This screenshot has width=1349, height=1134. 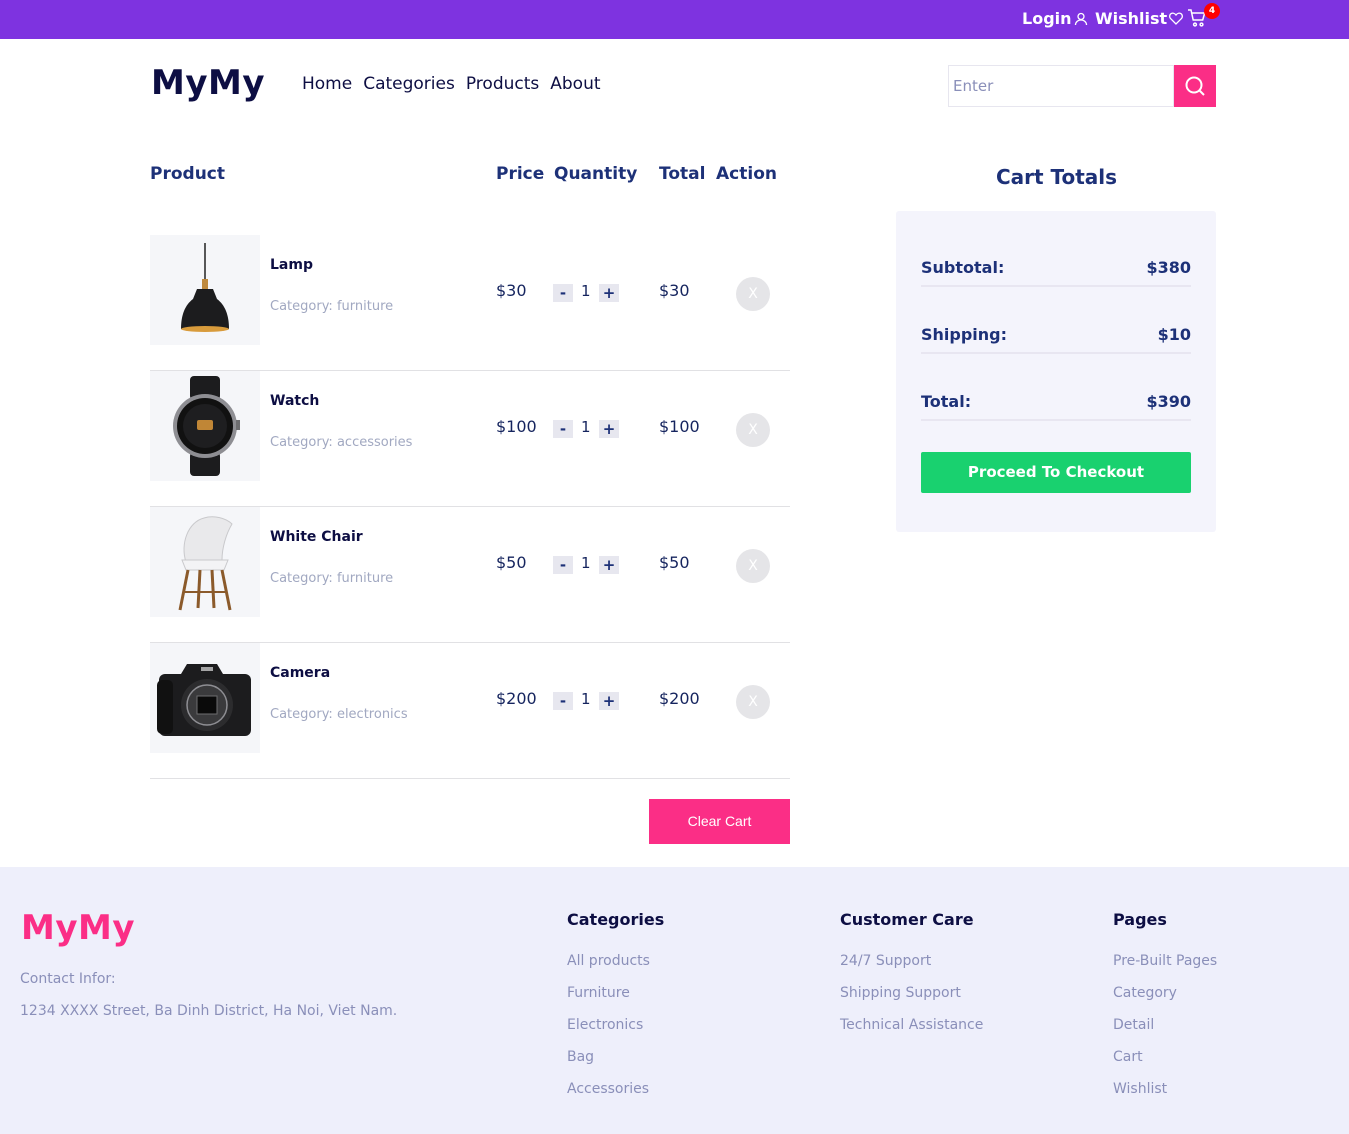 What do you see at coordinates (946, 401) in the screenshot?
I see `total-label: Total:` at bounding box center [946, 401].